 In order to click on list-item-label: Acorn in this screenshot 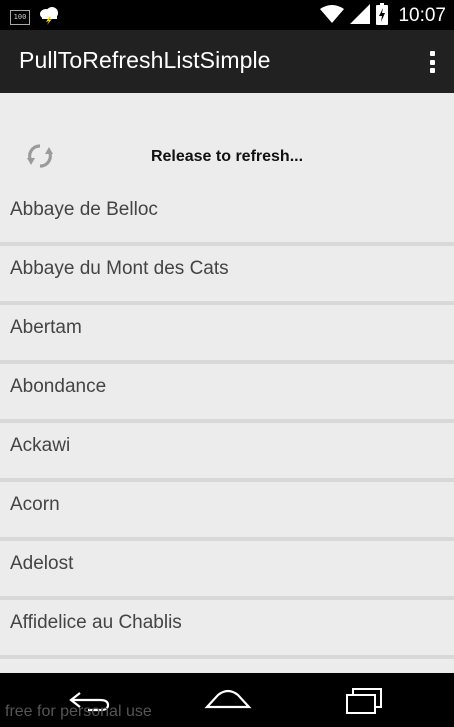, I will do `click(35, 504)`.